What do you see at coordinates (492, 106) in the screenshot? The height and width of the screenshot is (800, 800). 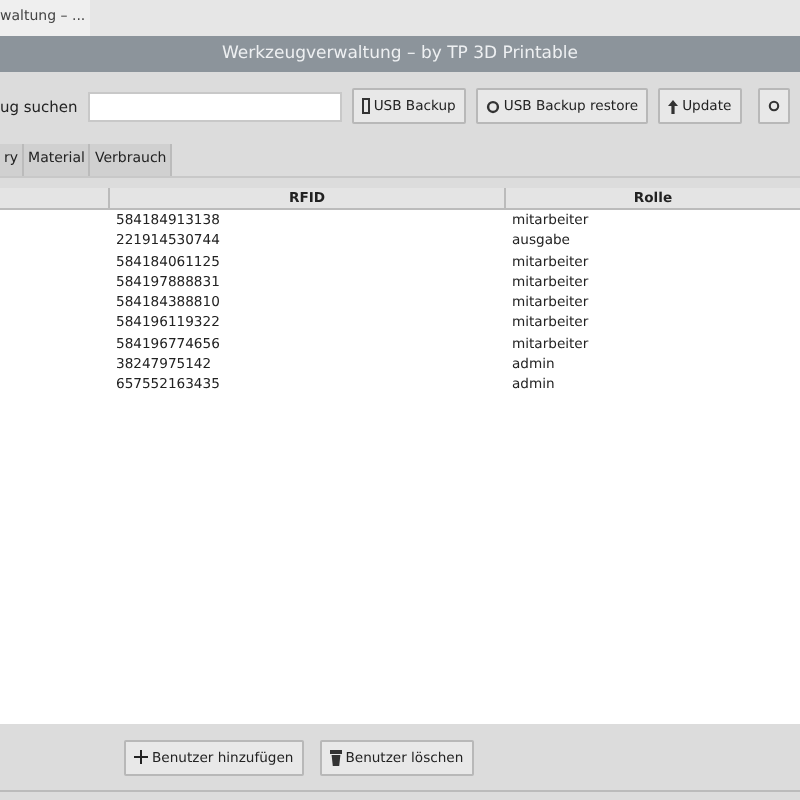 I see `recycle-icon` at bounding box center [492, 106].